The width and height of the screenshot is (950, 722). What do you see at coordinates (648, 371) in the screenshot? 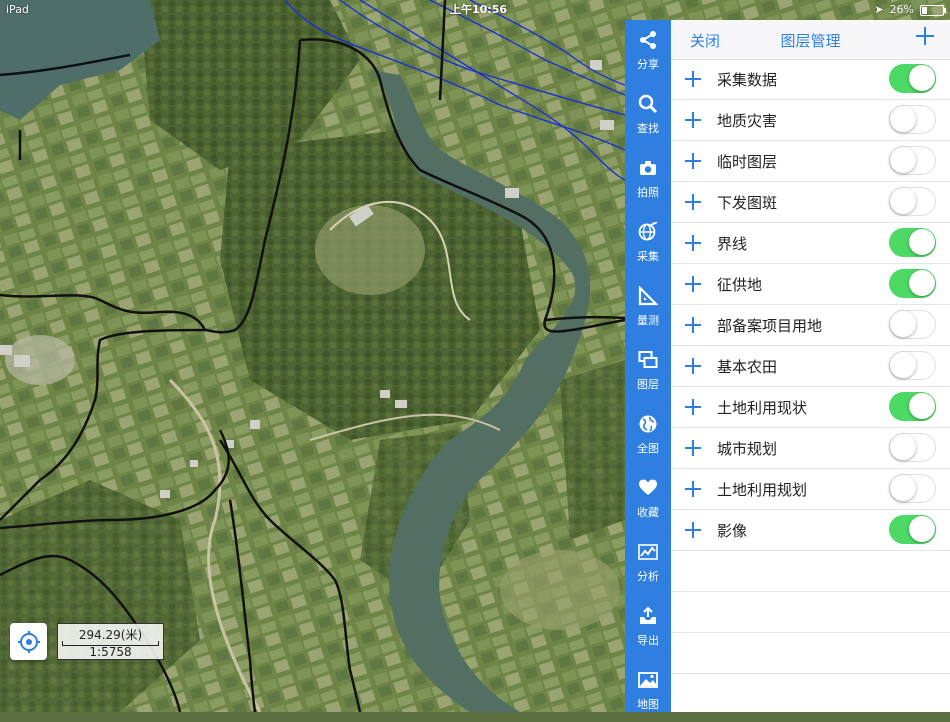
I see `toolbar-layers: 图层` at bounding box center [648, 371].